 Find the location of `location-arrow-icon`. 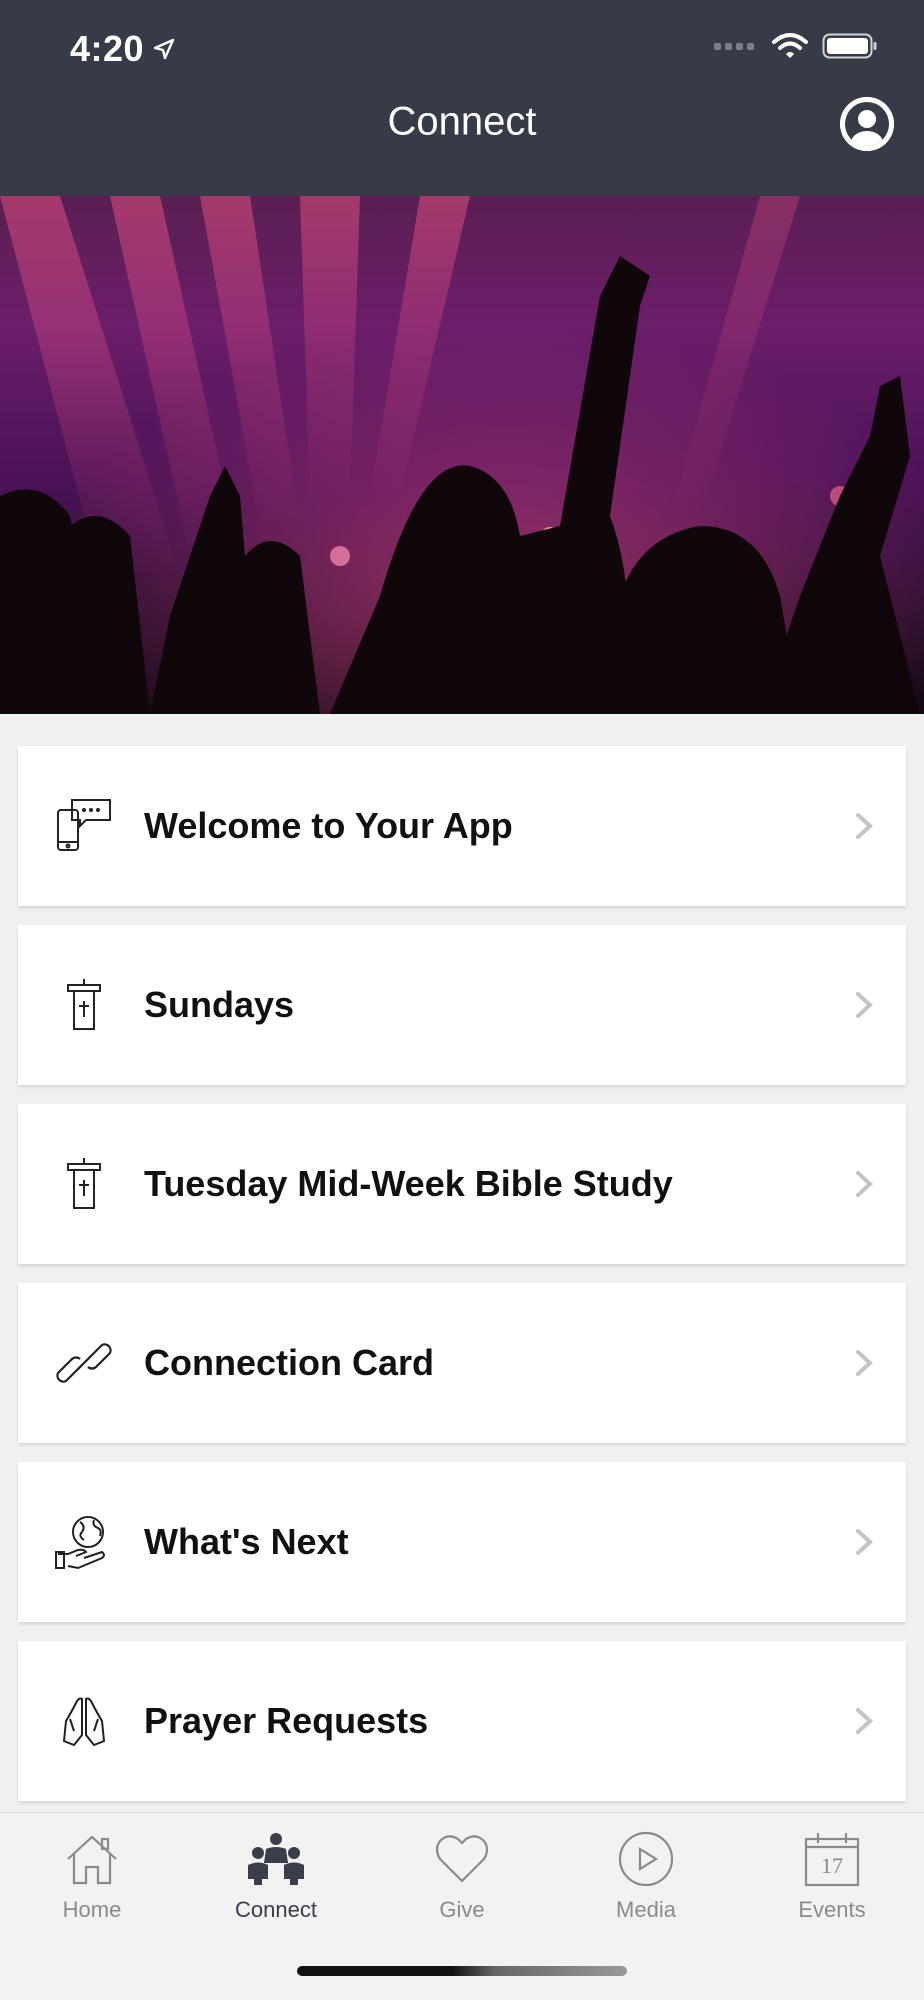

location-arrow-icon is located at coordinates (164, 49).